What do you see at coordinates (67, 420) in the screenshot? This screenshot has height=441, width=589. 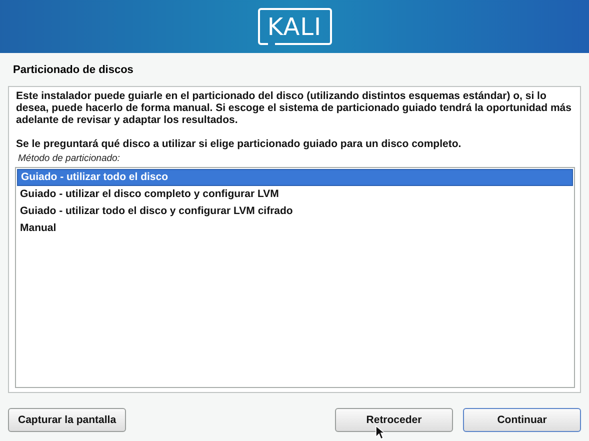 I see `screenshot-button: Capturar la pantalla` at bounding box center [67, 420].